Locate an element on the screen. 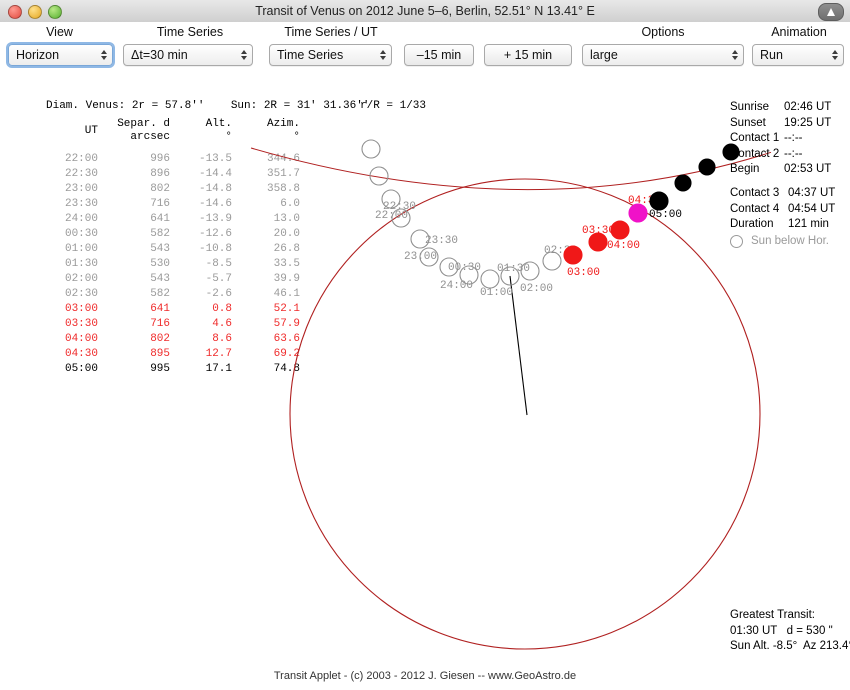 The height and width of the screenshot is (690, 850). venus-time-label: 01:00 is located at coordinates (496, 293).